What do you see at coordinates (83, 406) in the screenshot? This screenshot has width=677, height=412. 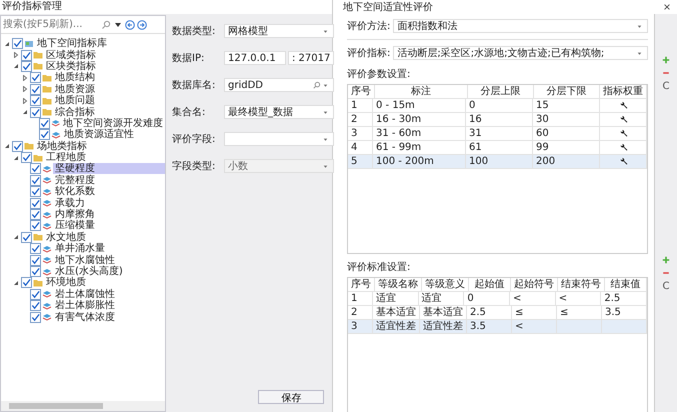 I see `horizontal-scrollbar` at bounding box center [83, 406].